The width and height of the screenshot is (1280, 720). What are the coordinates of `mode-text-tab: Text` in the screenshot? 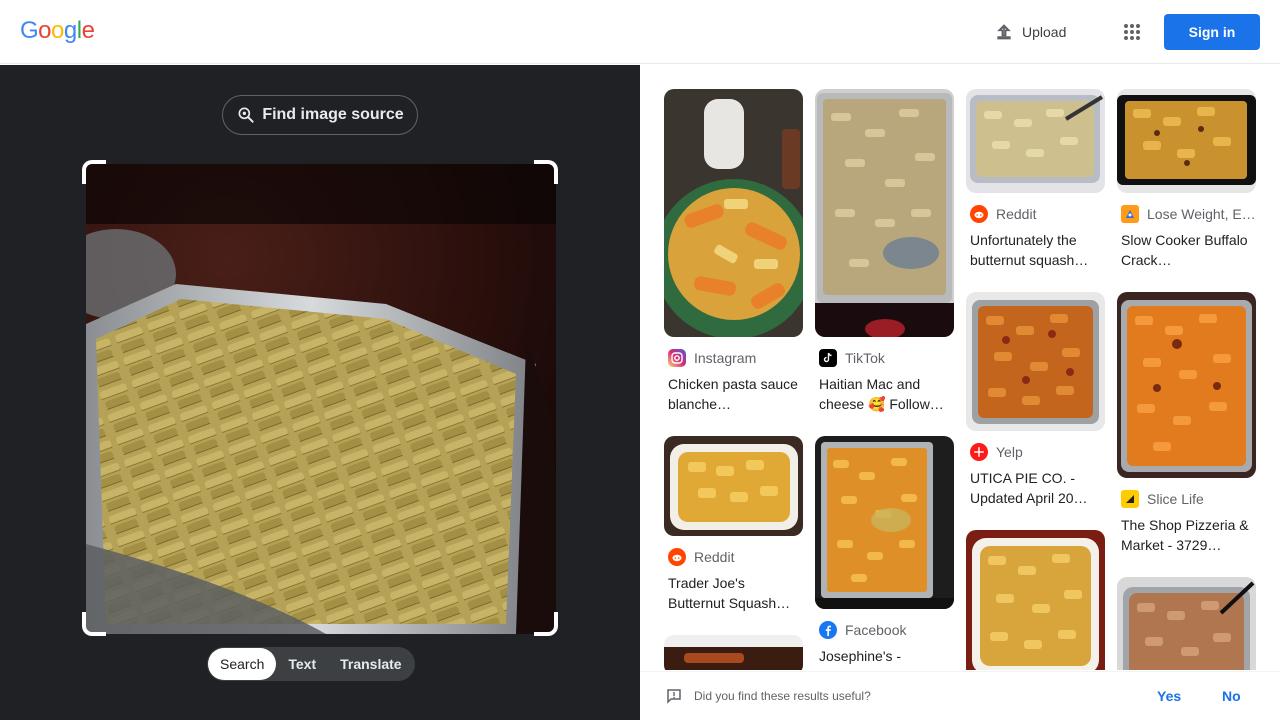 It's located at (302, 664).